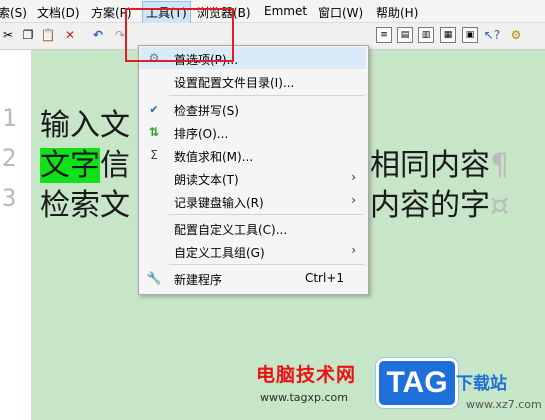 The image size is (545, 420). I want to click on line-number: 1, so click(9, 118).